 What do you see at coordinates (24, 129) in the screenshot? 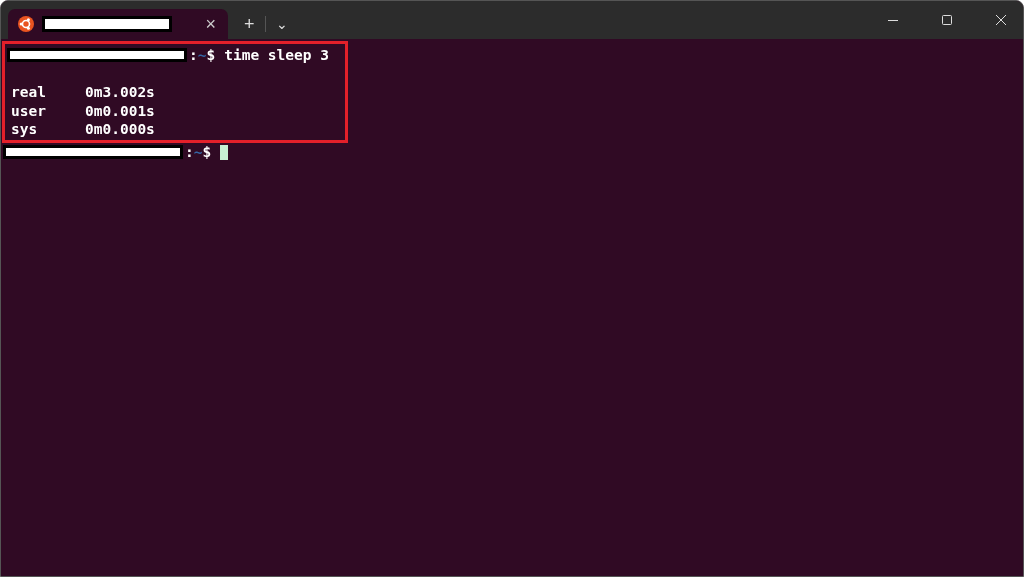
I see `output-label: sys` at bounding box center [24, 129].